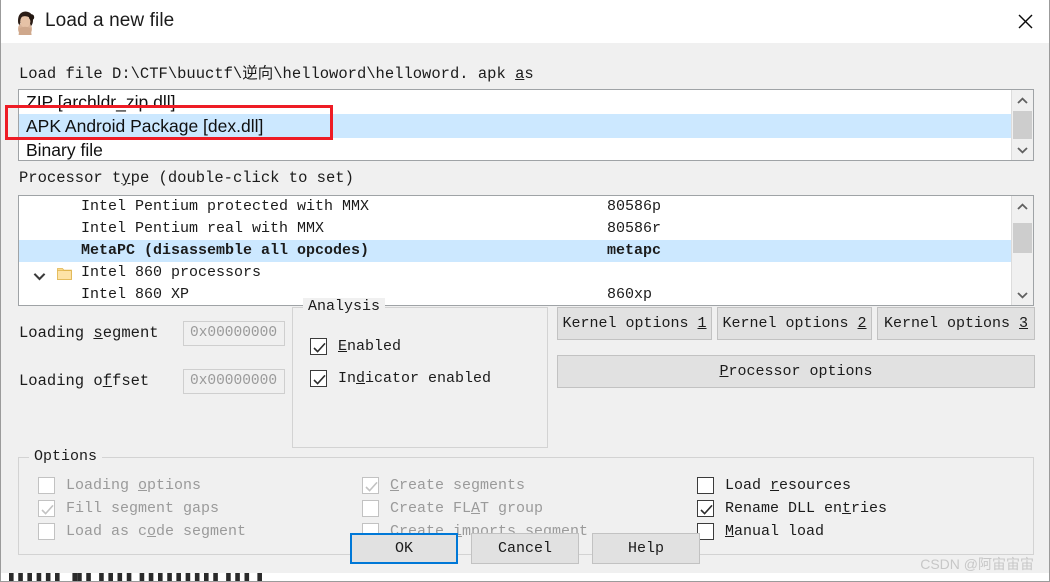  Describe the element at coordinates (64, 273) in the screenshot. I see `folder-icon` at that location.